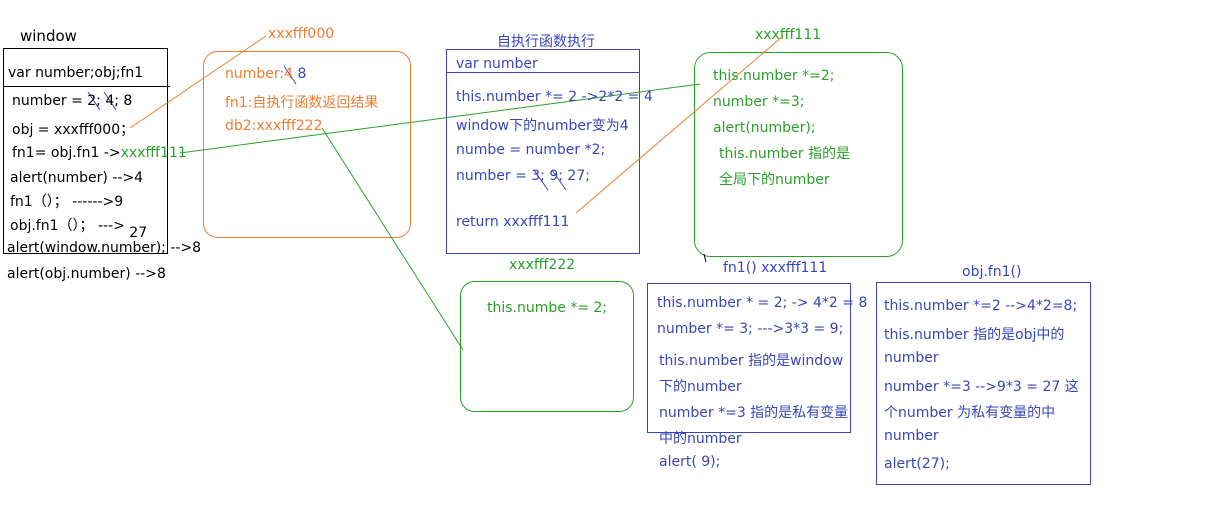 This screenshot has width=1213, height=531. I want to click on fn-line-1: this.number *=2;, so click(774, 76).